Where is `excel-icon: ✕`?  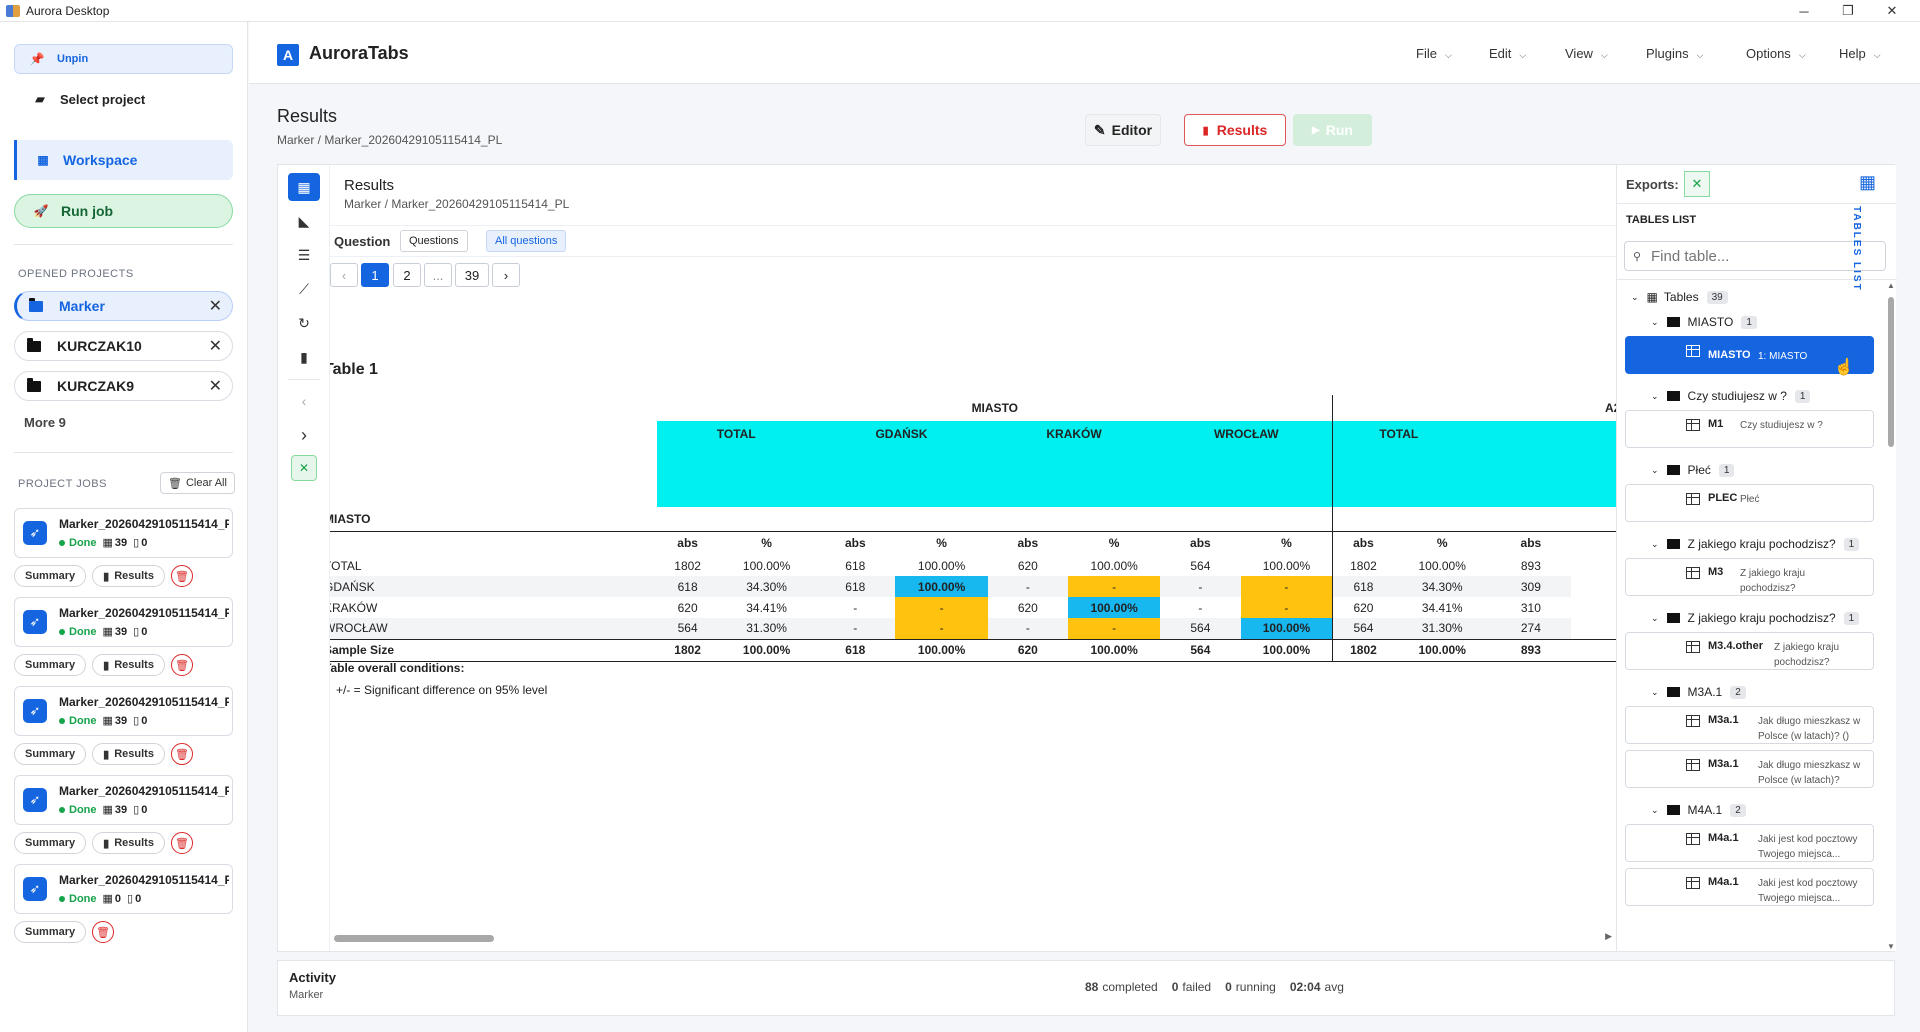 excel-icon: ✕ is located at coordinates (1697, 184).